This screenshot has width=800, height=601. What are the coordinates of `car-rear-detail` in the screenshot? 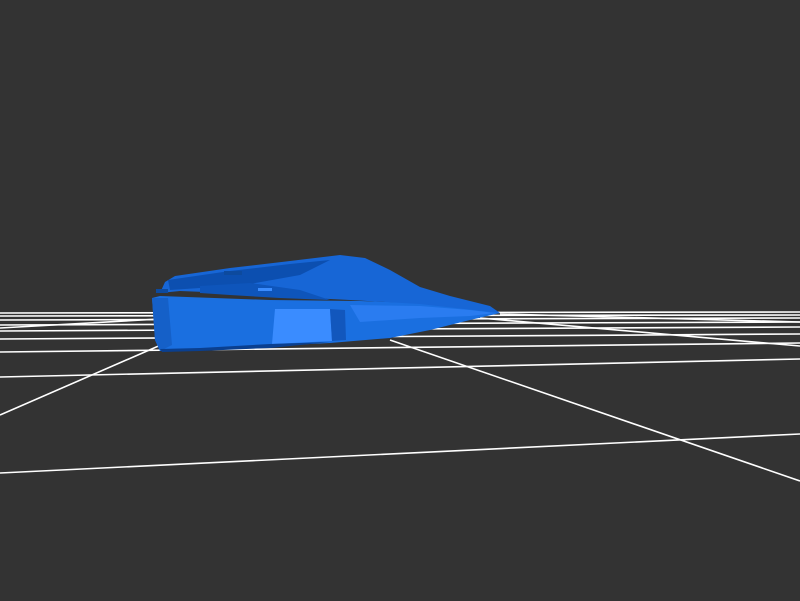 It's located at (162, 291).